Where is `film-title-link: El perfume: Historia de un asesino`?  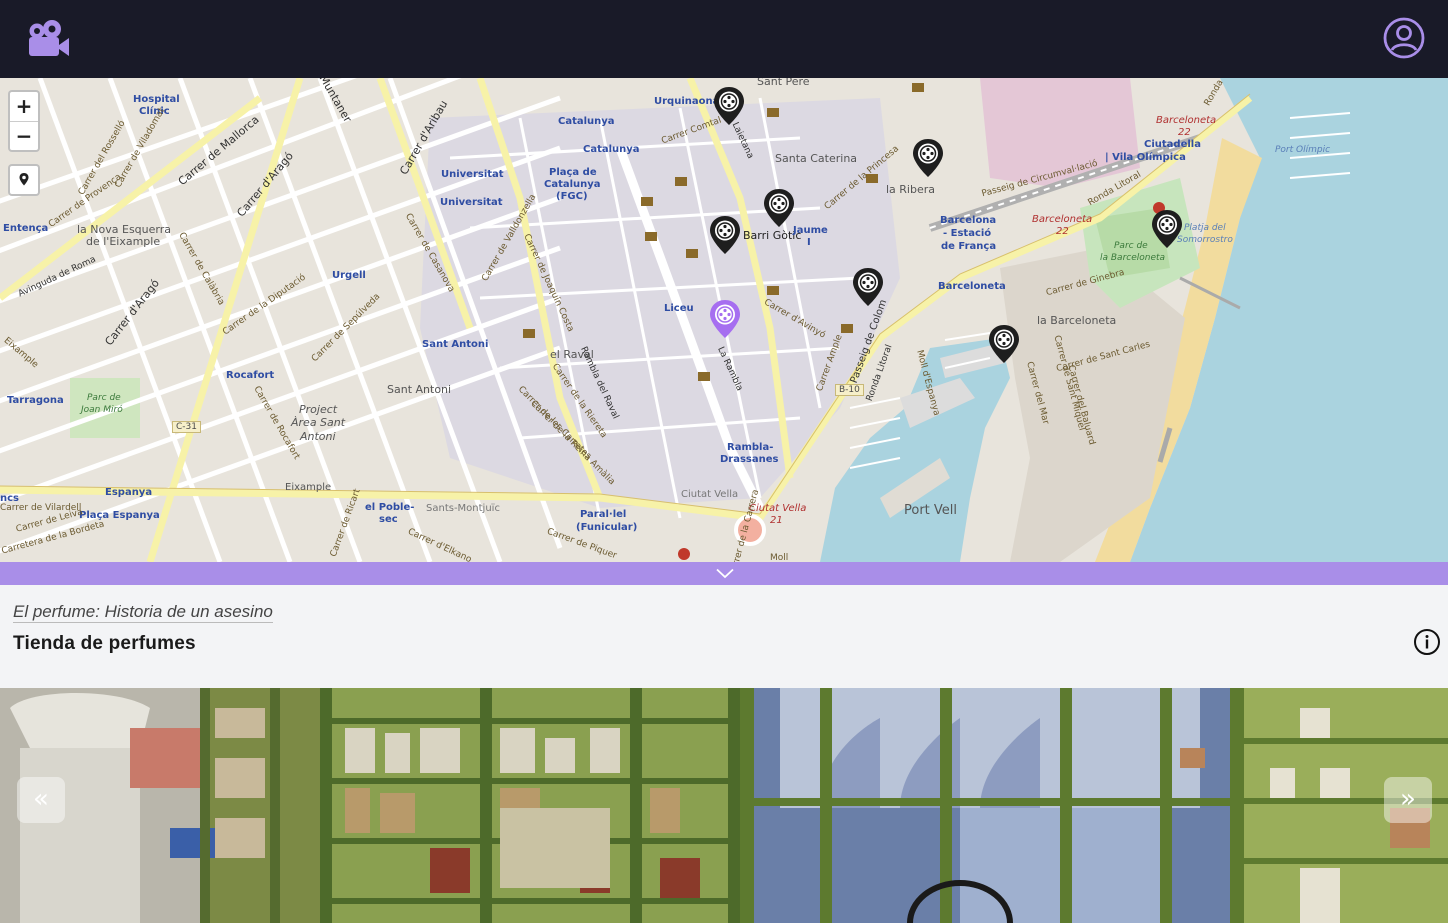 film-title-link: El perfume: Historia de un asesino is located at coordinates (143, 612).